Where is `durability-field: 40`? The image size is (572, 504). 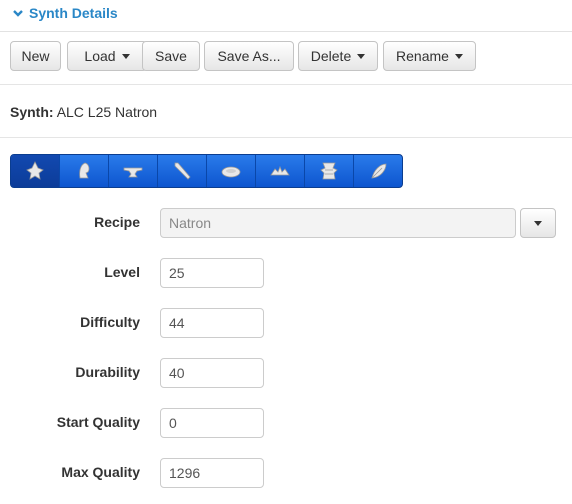 durability-field: 40 is located at coordinates (212, 373).